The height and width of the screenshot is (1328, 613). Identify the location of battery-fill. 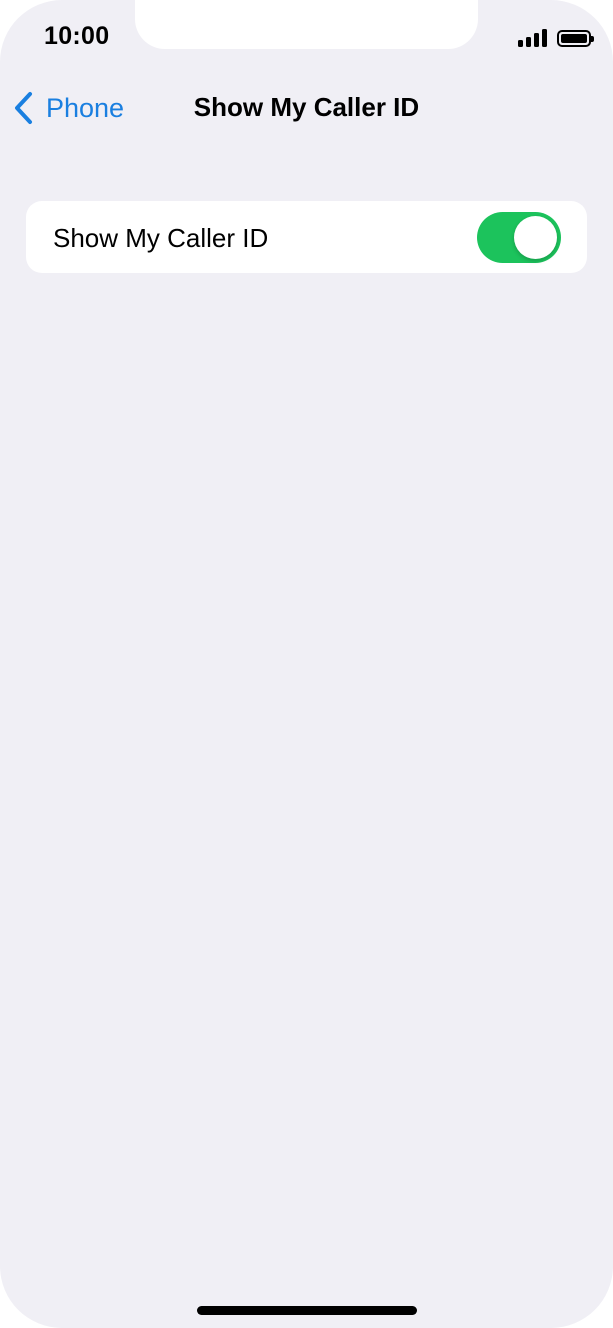
(574, 38).